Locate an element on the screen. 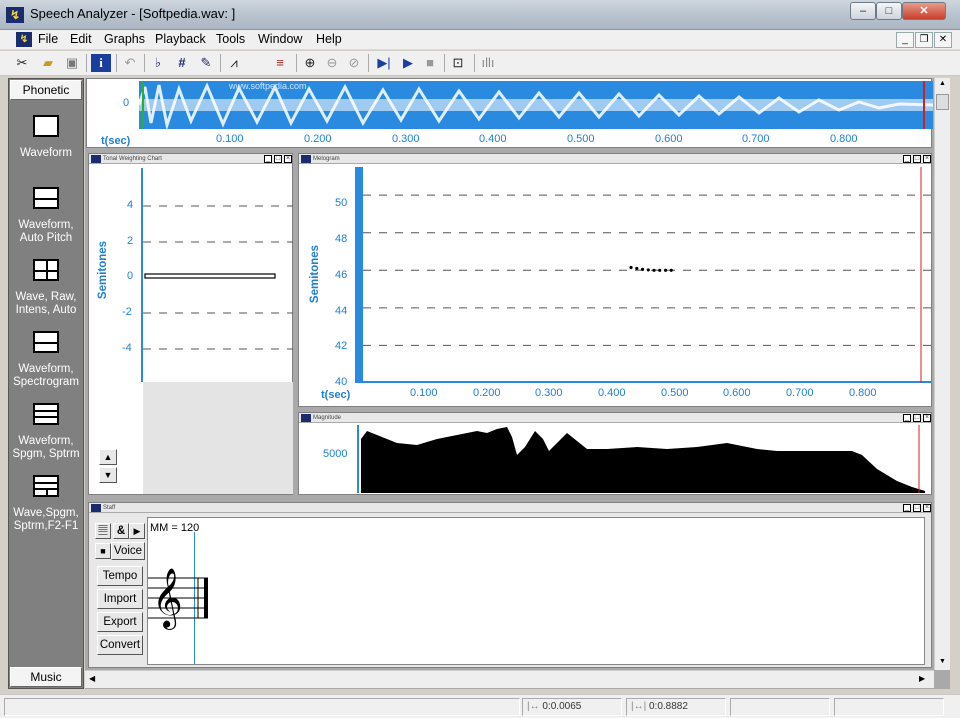  sidebar-item-waveform: Waveform is located at coordinates (46, 137).